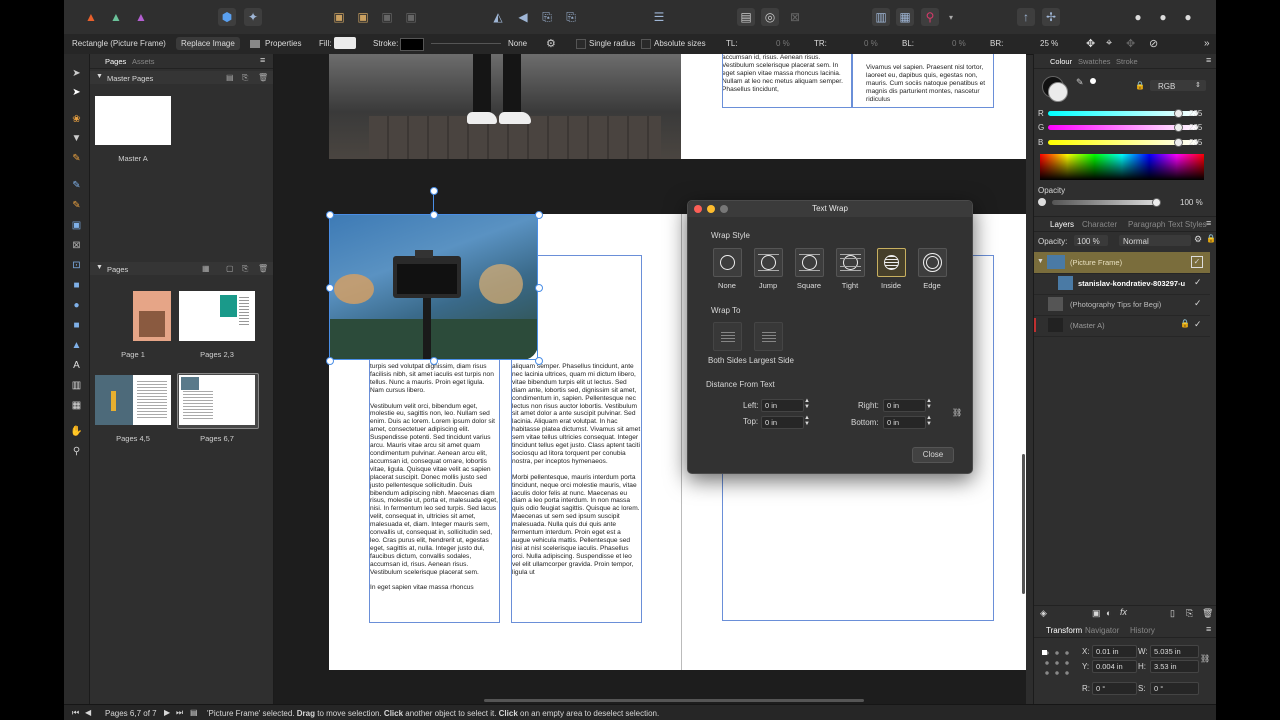 This screenshot has height=720, width=1280. What do you see at coordinates (1049, 43) in the screenshot?
I see `zoom-value: 25 %` at bounding box center [1049, 43].